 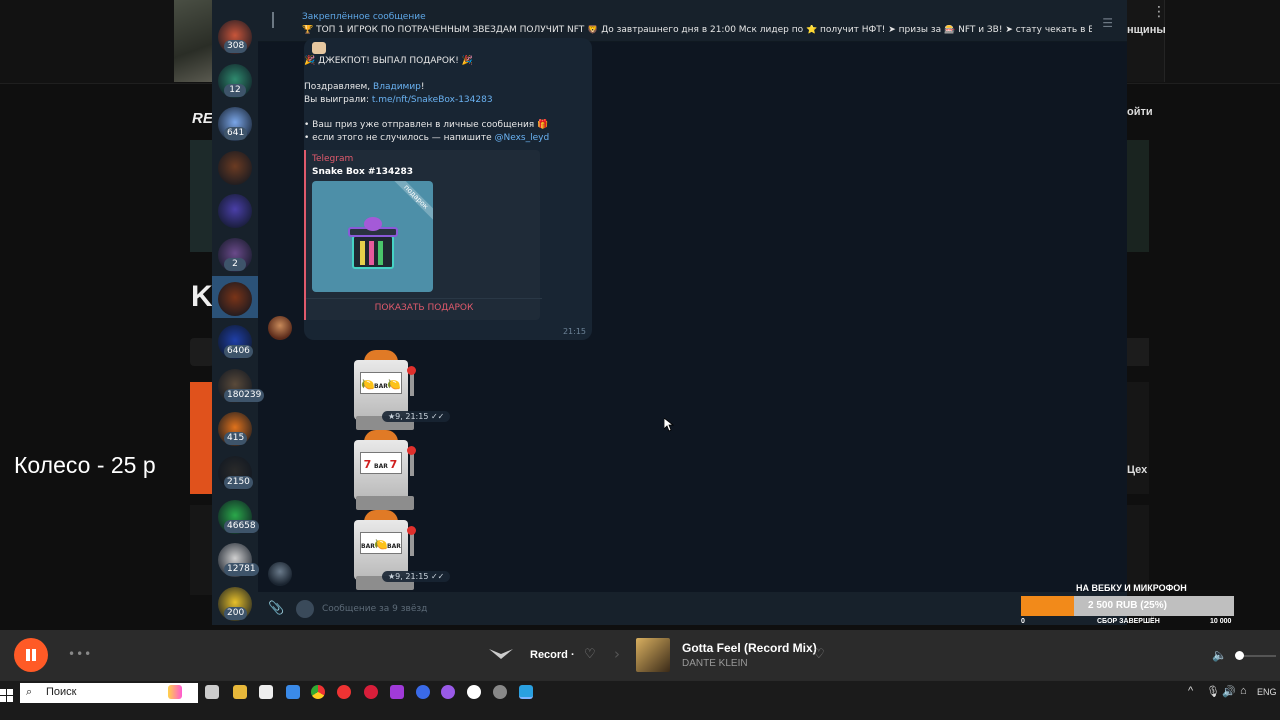 What do you see at coordinates (1213, 691) in the screenshot?
I see `microphone-icon: 🎙` at bounding box center [1213, 691].